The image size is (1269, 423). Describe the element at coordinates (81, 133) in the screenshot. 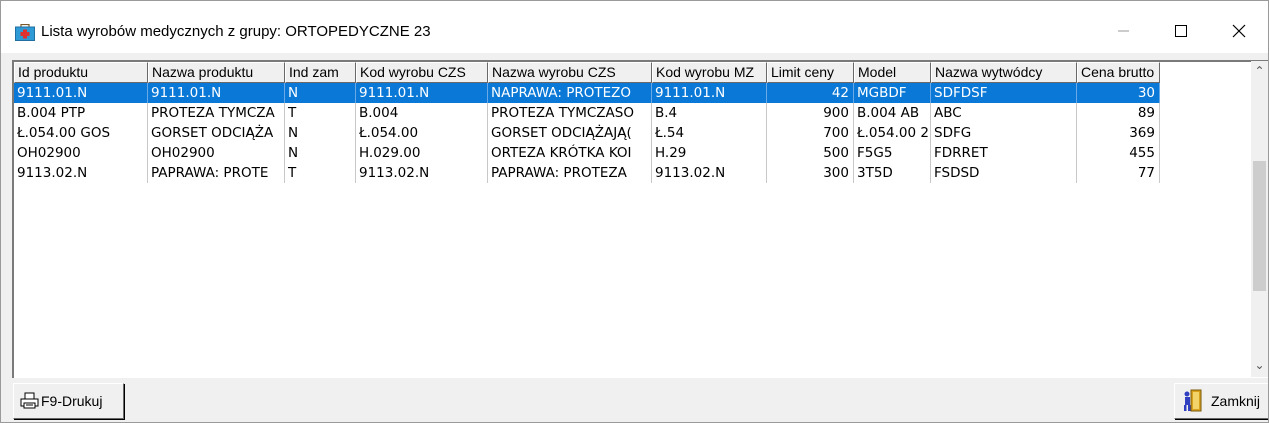

I see `table-cell: Ł.054.00 GOS` at that location.